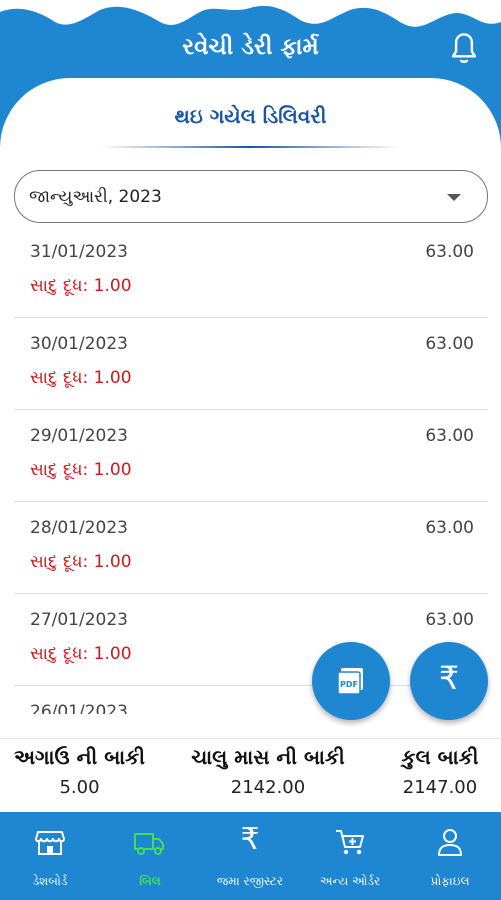 The width and height of the screenshot is (501, 900). I want to click on nav-label-profile: પ્રોફાઇલ, so click(450, 881).